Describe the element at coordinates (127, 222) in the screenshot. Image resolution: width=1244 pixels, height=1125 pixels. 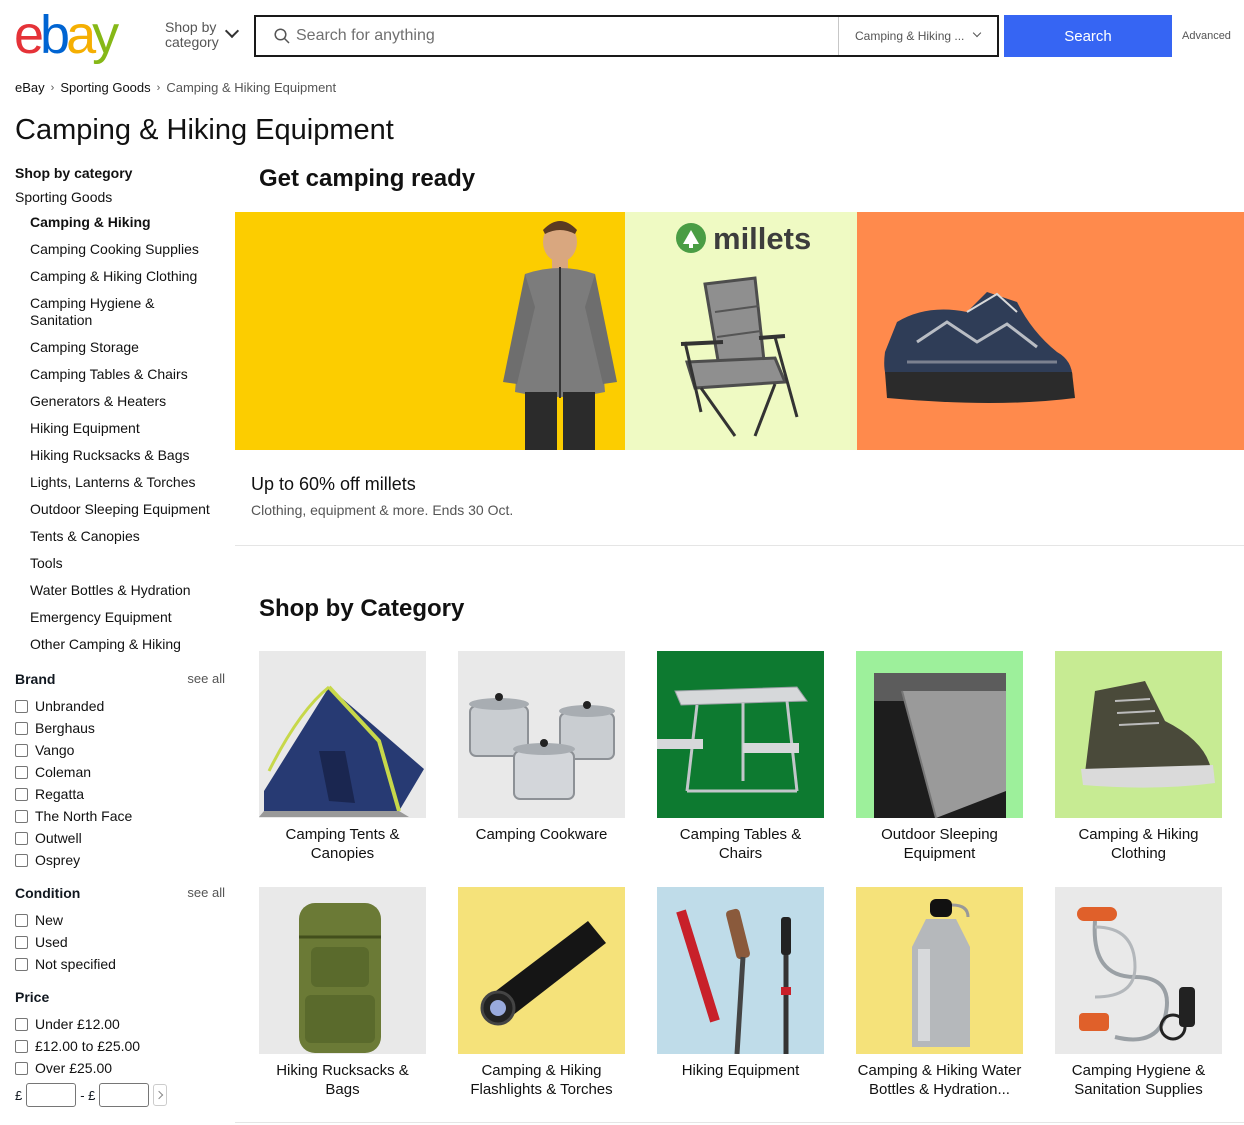
I see `sidebar-item-camping-hiking: Camping & Hiking` at that location.